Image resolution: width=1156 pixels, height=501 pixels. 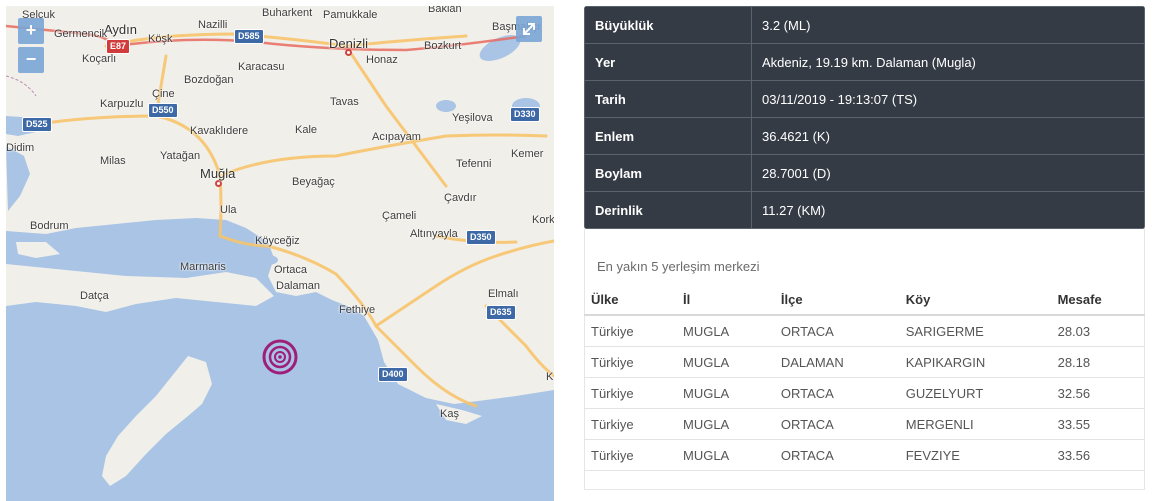 What do you see at coordinates (219, 131) in the screenshot?
I see `place-label: Kavaklıdere` at bounding box center [219, 131].